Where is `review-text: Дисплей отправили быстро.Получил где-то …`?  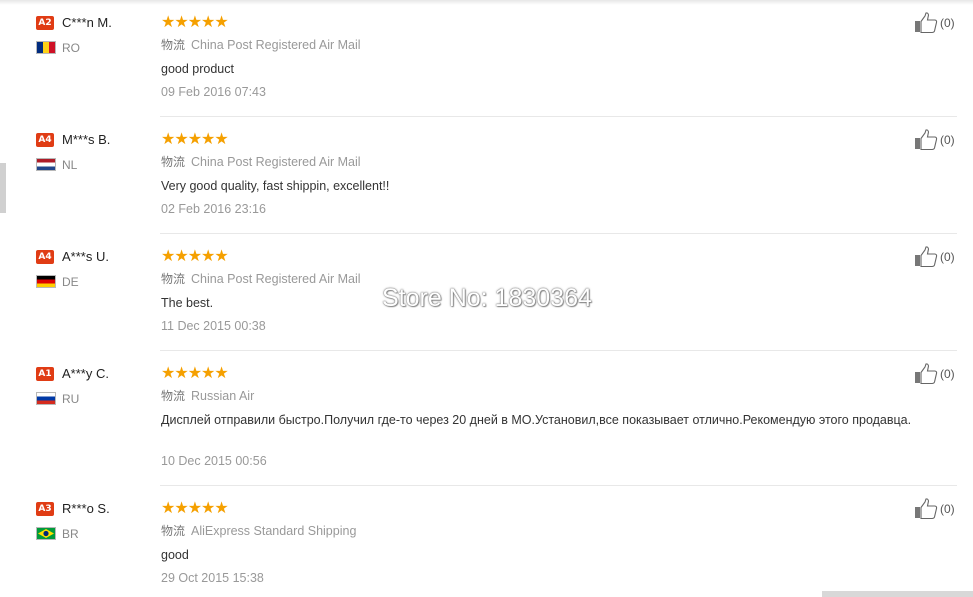
review-text: Дисплей отправили быстро.Получил где-то … is located at coordinates (536, 420).